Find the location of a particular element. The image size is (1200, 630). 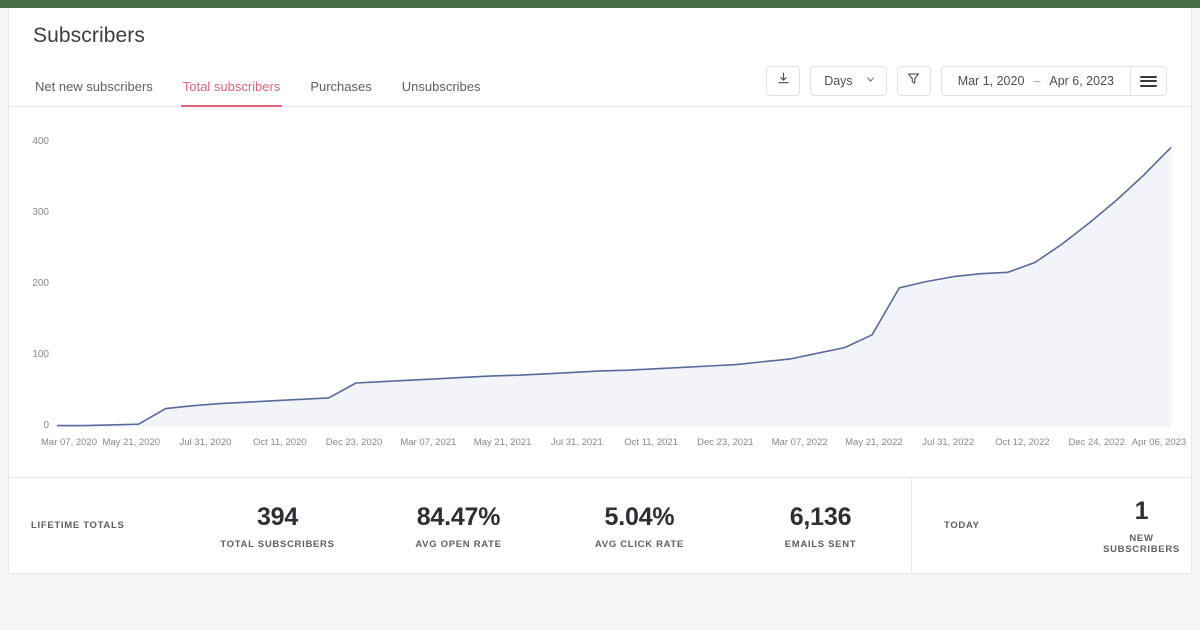

y-axis-tick-label: 100 is located at coordinates (40, 355).